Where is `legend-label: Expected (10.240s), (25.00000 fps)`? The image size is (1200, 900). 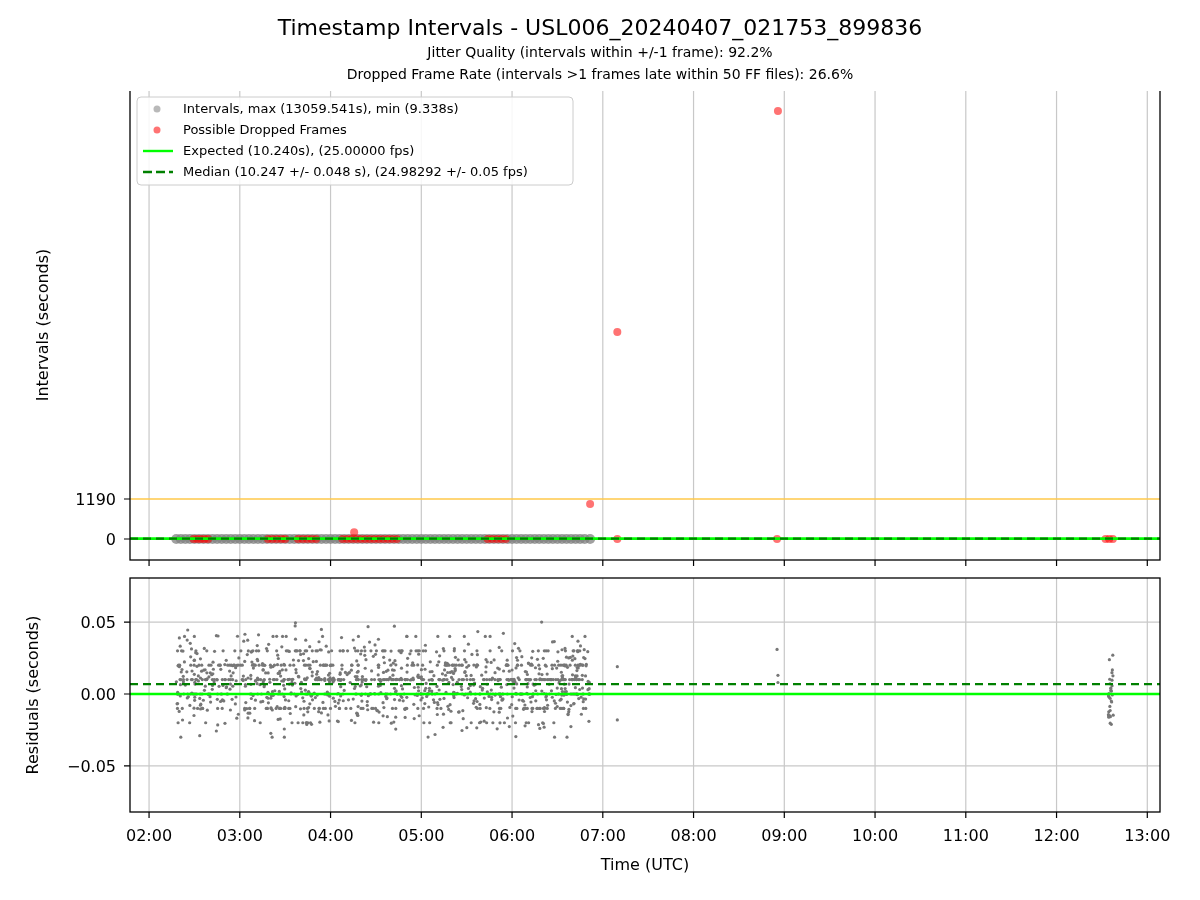 legend-label: Expected (10.240s), (25.00000 fps) is located at coordinates (299, 150).